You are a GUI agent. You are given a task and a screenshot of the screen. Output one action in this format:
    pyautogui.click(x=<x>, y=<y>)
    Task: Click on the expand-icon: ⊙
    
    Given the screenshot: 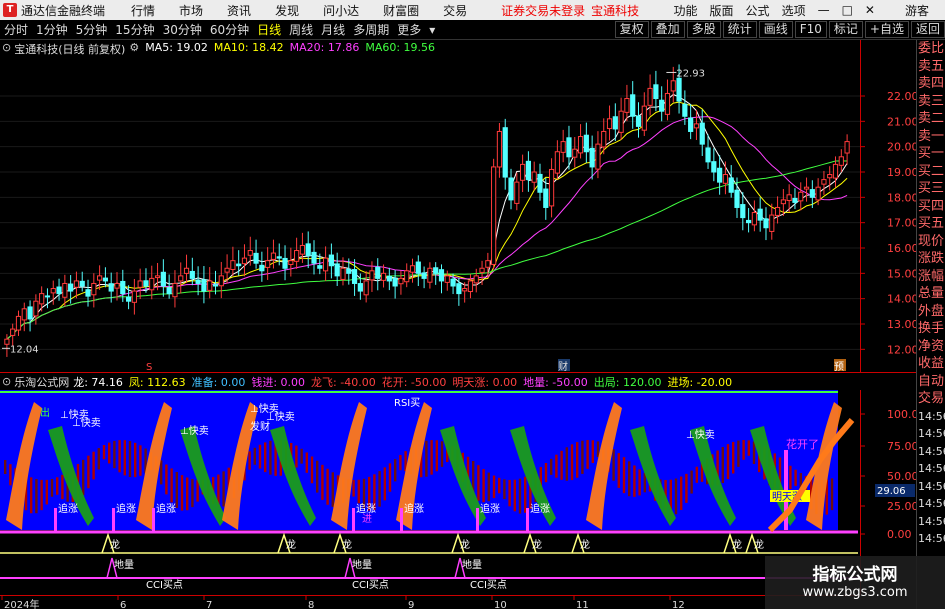 What is the action you would take?
    pyautogui.click(x=6, y=49)
    